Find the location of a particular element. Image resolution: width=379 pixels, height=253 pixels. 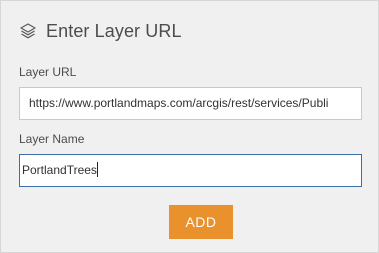

panel-title: Enter Layer URL is located at coordinates (114, 30).